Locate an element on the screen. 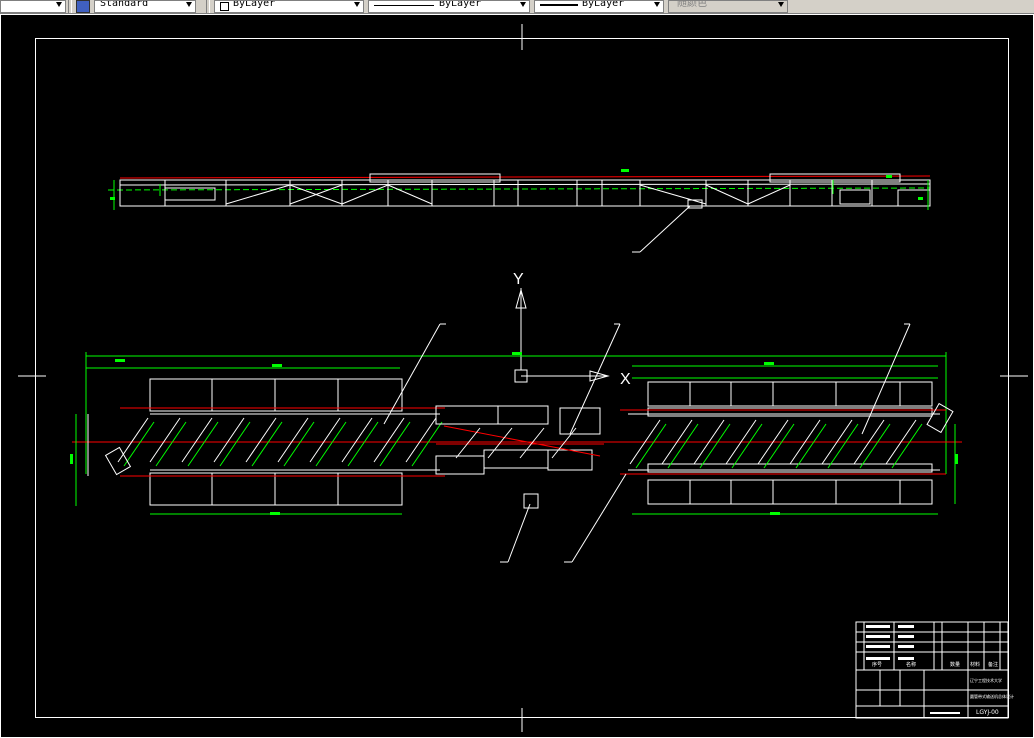 The image size is (1034, 738). plan-left-section is located at coordinates (260, 441).